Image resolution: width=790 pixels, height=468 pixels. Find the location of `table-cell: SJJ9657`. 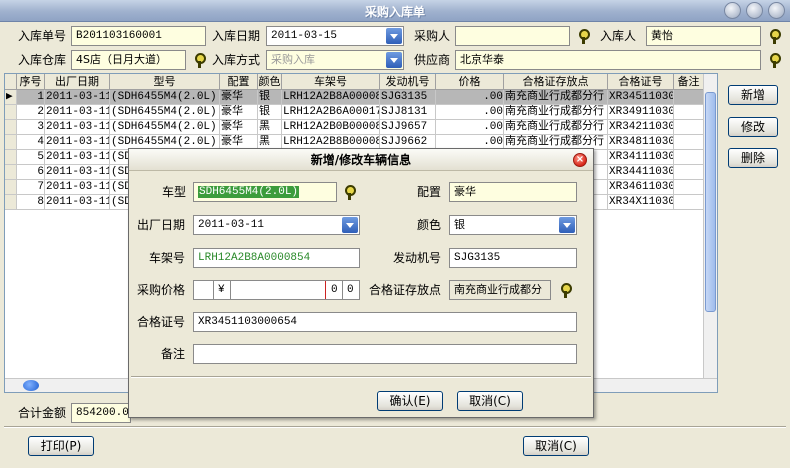

table-cell: SJJ9657 is located at coordinates (408, 127).